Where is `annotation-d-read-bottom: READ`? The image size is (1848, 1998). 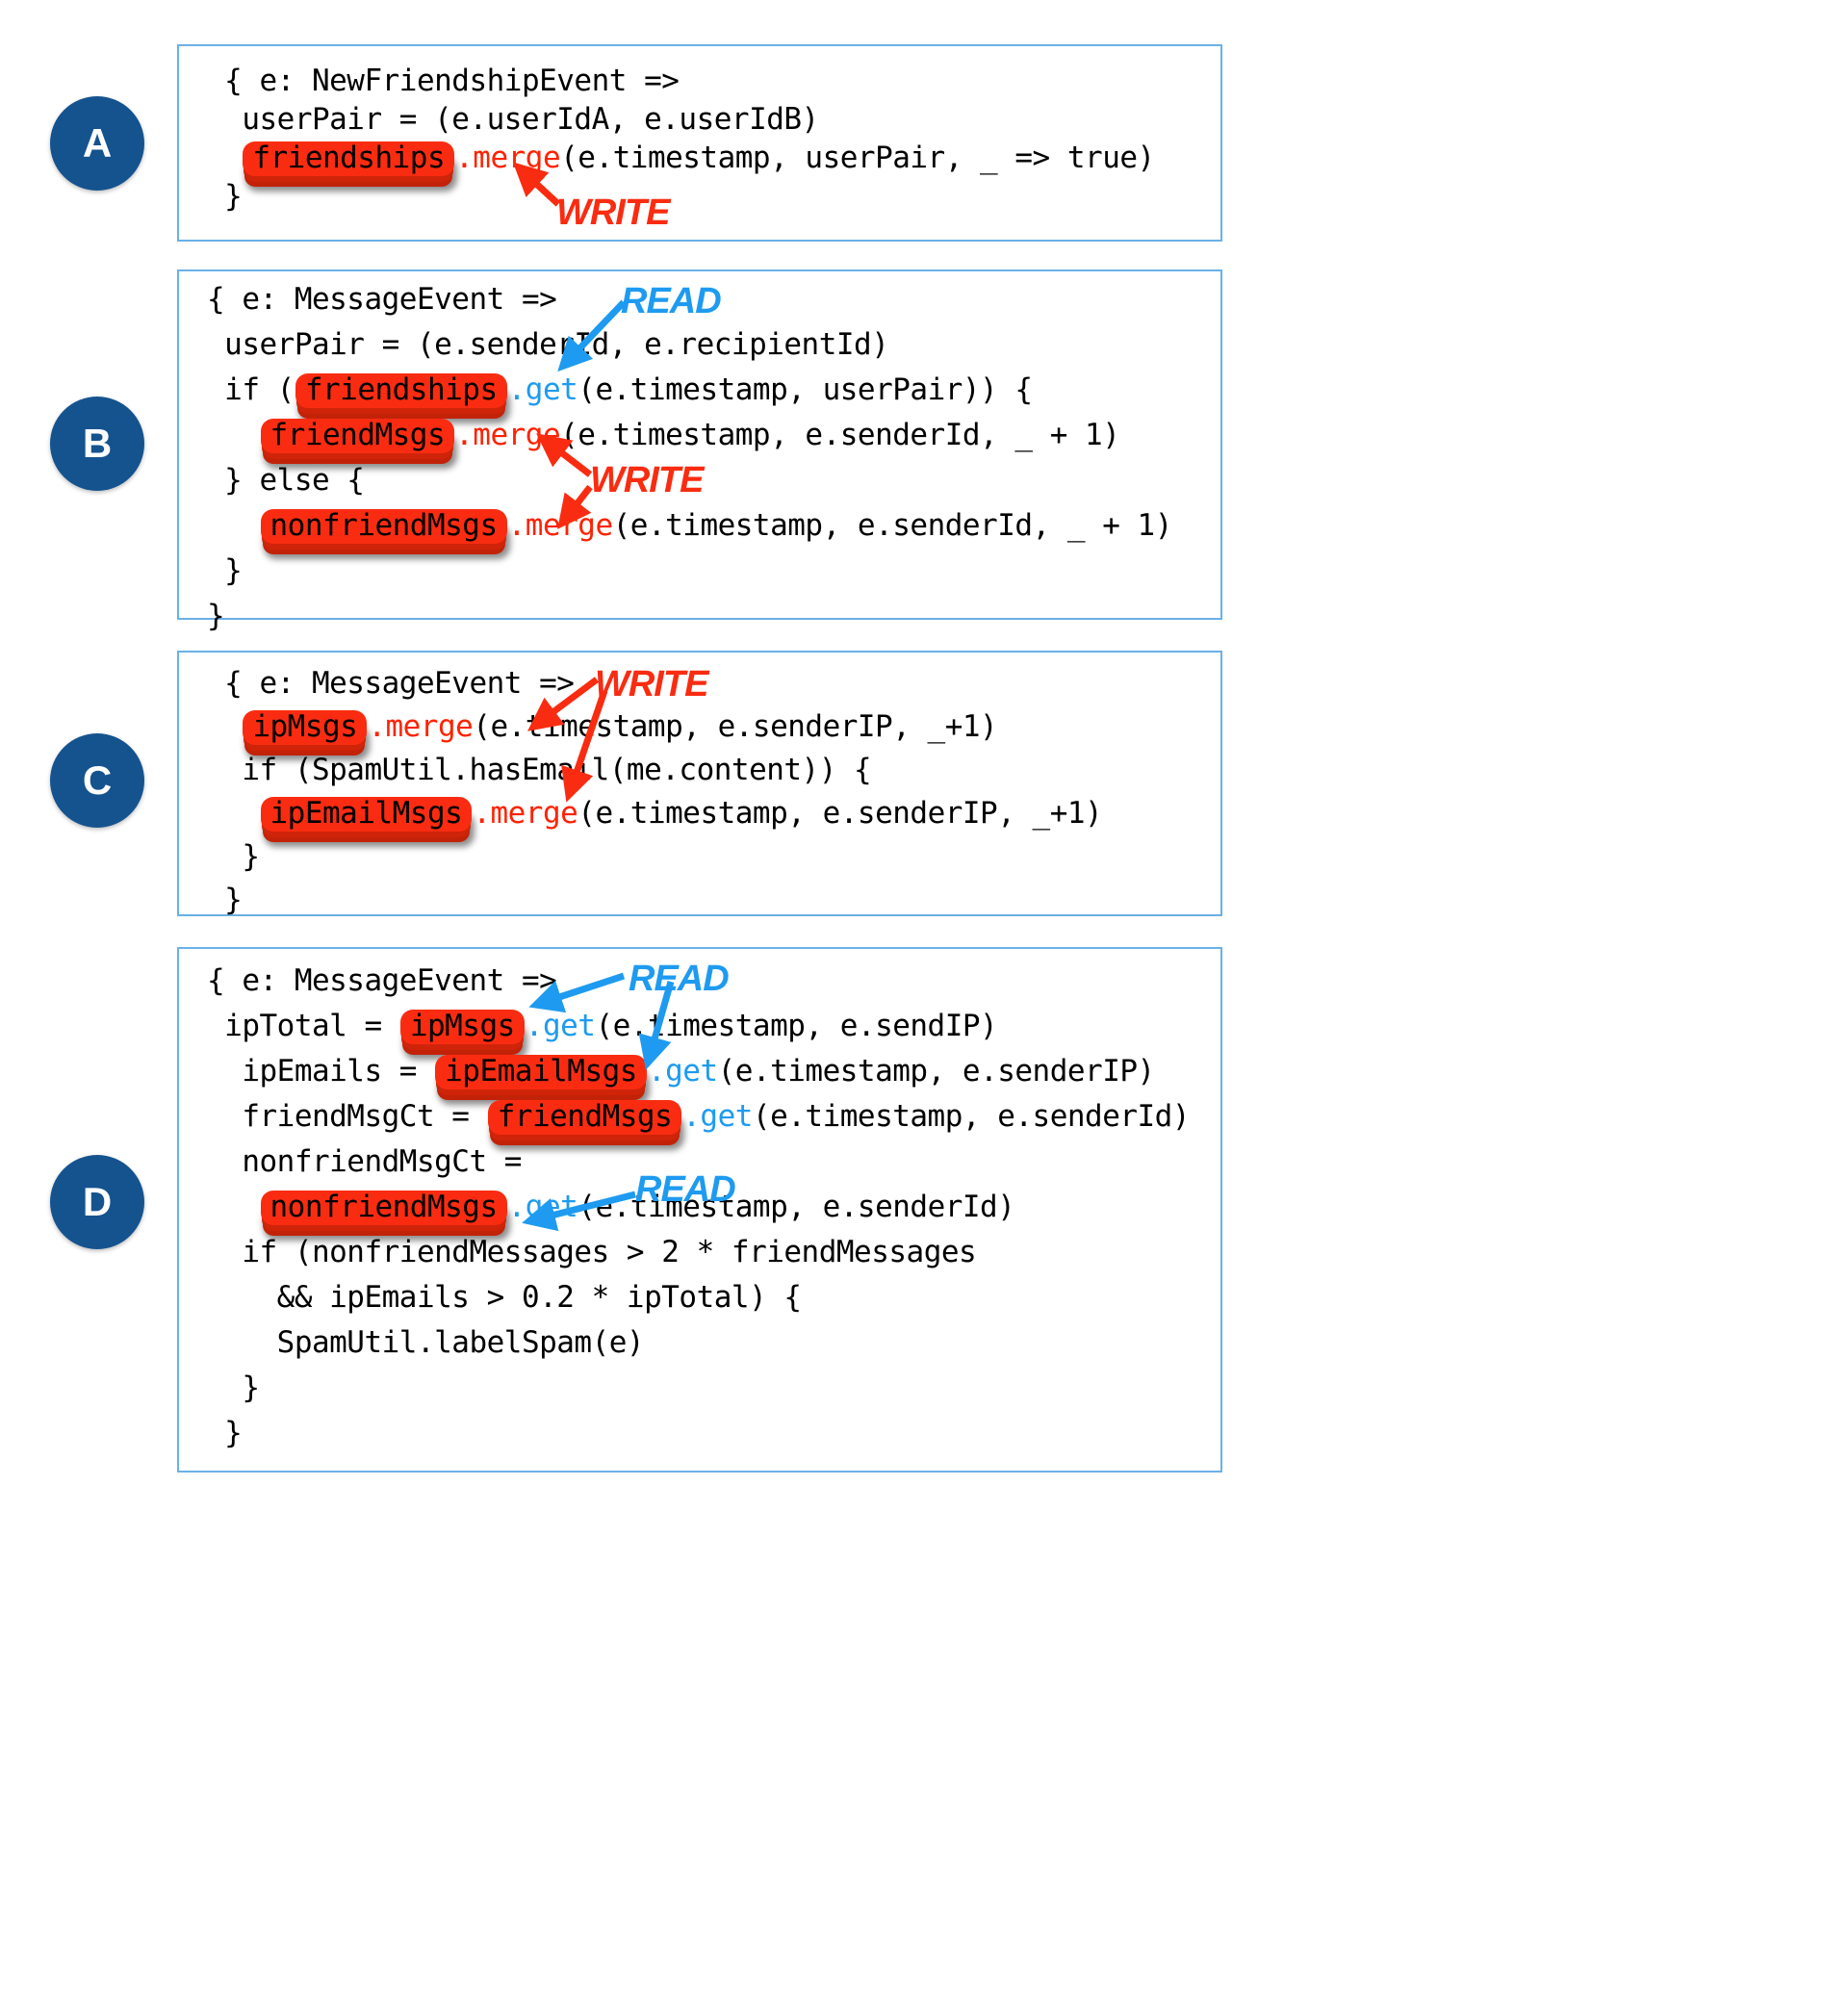
annotation-d-read-bottom: READ is located at coordinates (685, 1189).